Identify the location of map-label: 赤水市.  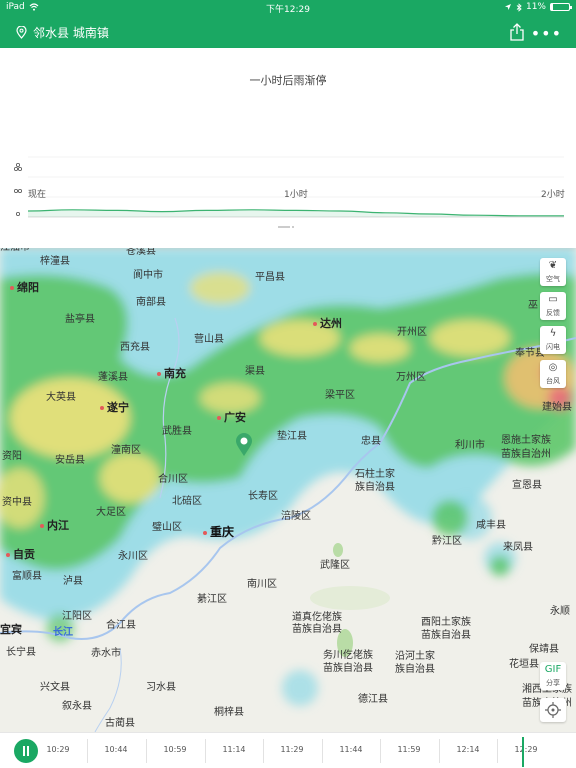
(106, 653).